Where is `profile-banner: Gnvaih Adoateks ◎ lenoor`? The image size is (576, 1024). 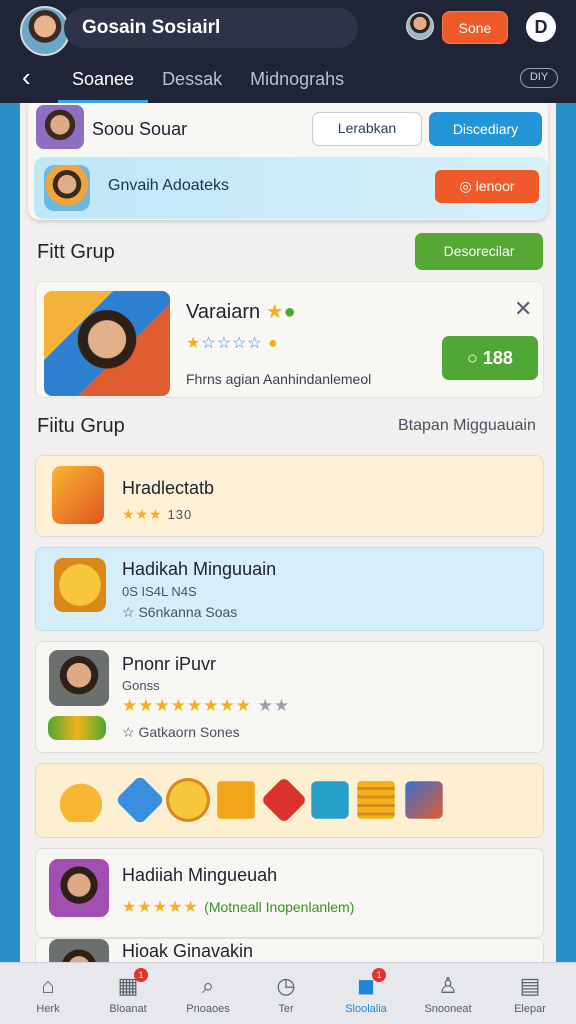
profile-banner: Gnvaih Adoateks ◎ lenoor is located at coordinates (291, 188).